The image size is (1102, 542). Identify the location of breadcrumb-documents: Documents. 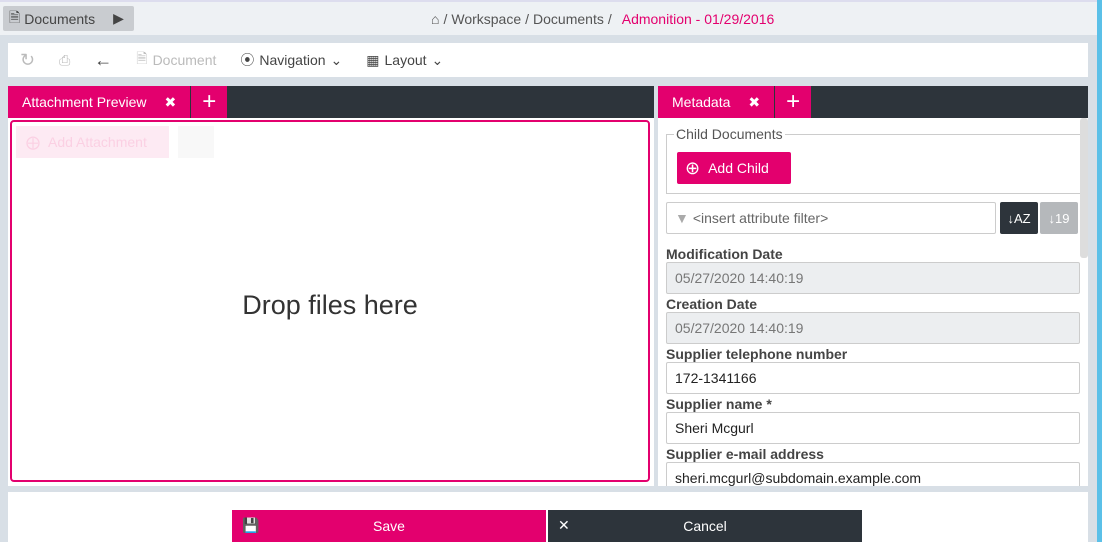
(568, 19).